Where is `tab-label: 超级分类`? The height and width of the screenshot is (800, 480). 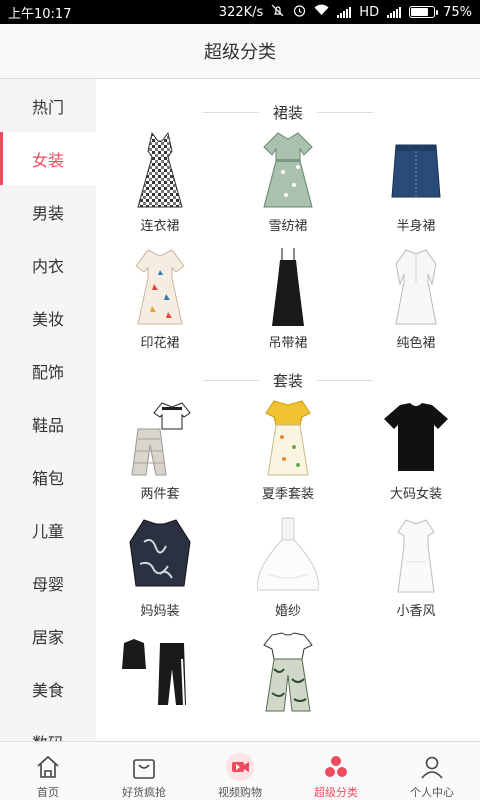 tab-label: 超级分类 is located at coordinates (336, 792).